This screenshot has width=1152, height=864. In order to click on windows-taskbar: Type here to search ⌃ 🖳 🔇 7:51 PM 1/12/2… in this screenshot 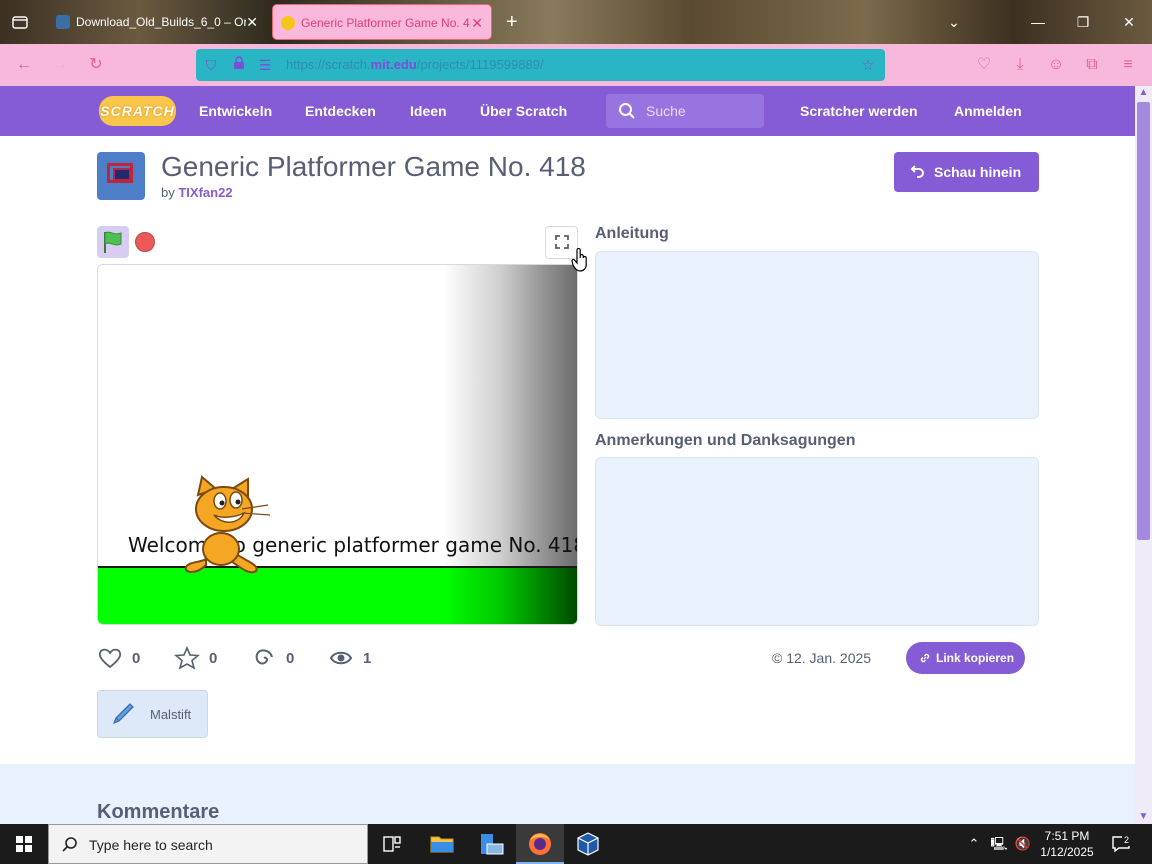, I will do `click(576, 844)`.